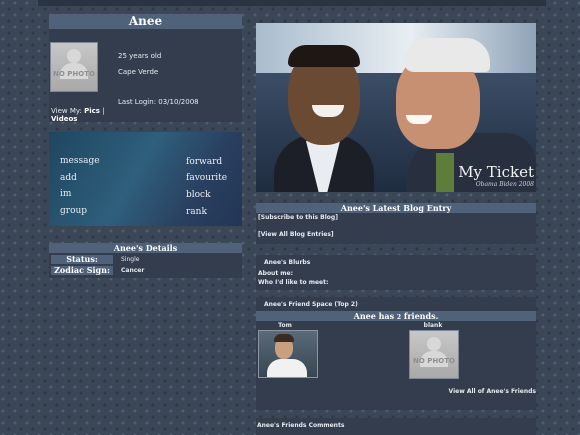 The height and width of the screenshot is (435, 580). What do you see at coordinates (288, 354) in the screenshot?
I see `friend-photo-tom` at bounding box center [288, 354].